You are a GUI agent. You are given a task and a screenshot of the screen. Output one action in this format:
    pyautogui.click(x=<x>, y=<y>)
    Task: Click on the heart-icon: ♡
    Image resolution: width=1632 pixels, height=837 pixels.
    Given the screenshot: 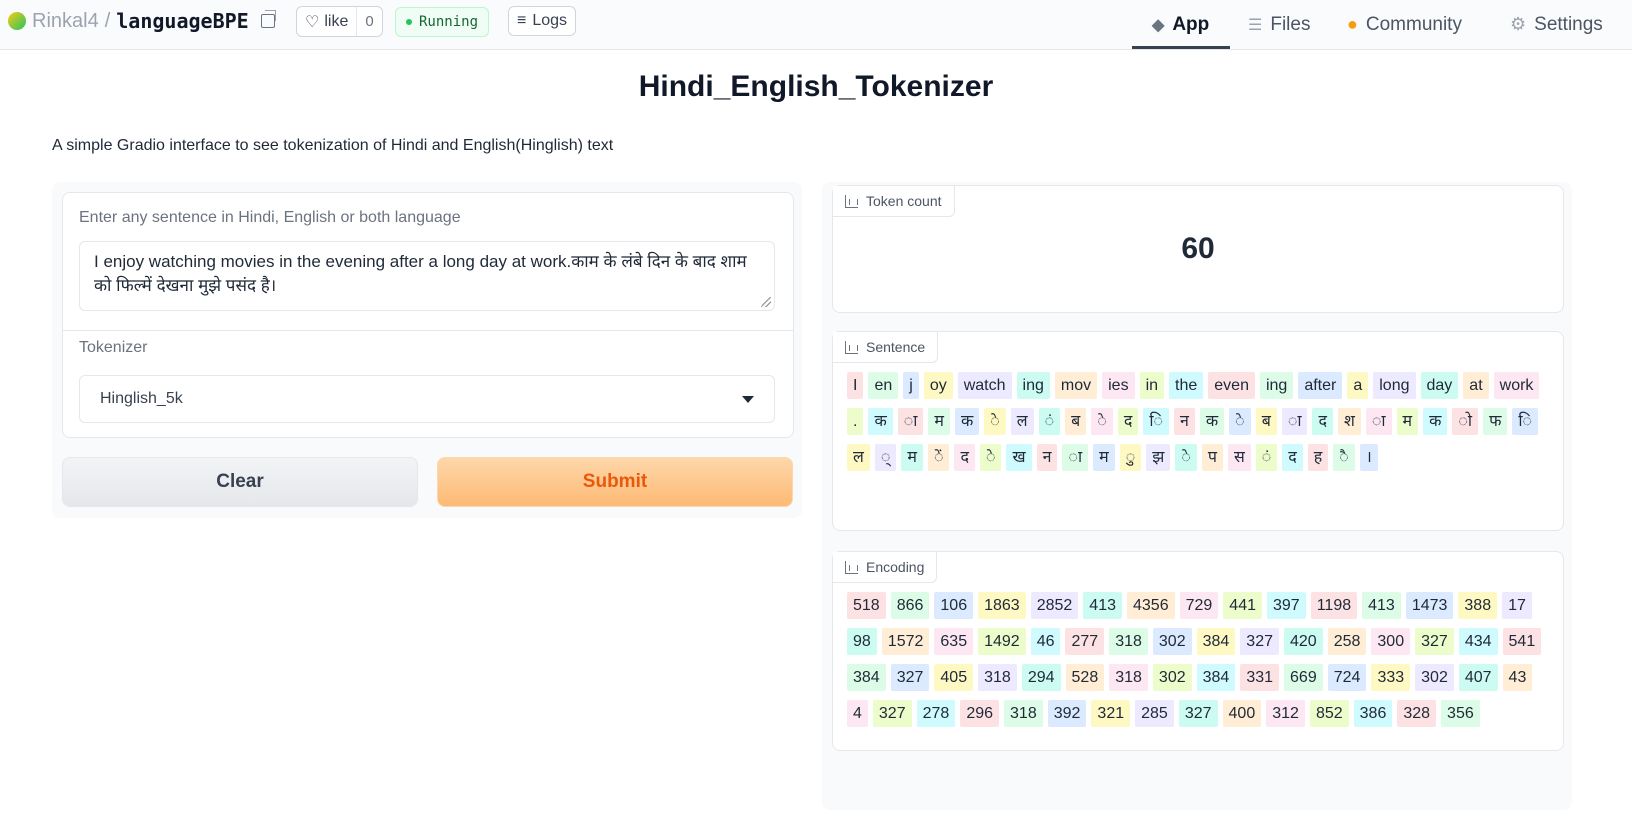 What is the action you would take?
    pyautogui.click(x=312, y=22)
    